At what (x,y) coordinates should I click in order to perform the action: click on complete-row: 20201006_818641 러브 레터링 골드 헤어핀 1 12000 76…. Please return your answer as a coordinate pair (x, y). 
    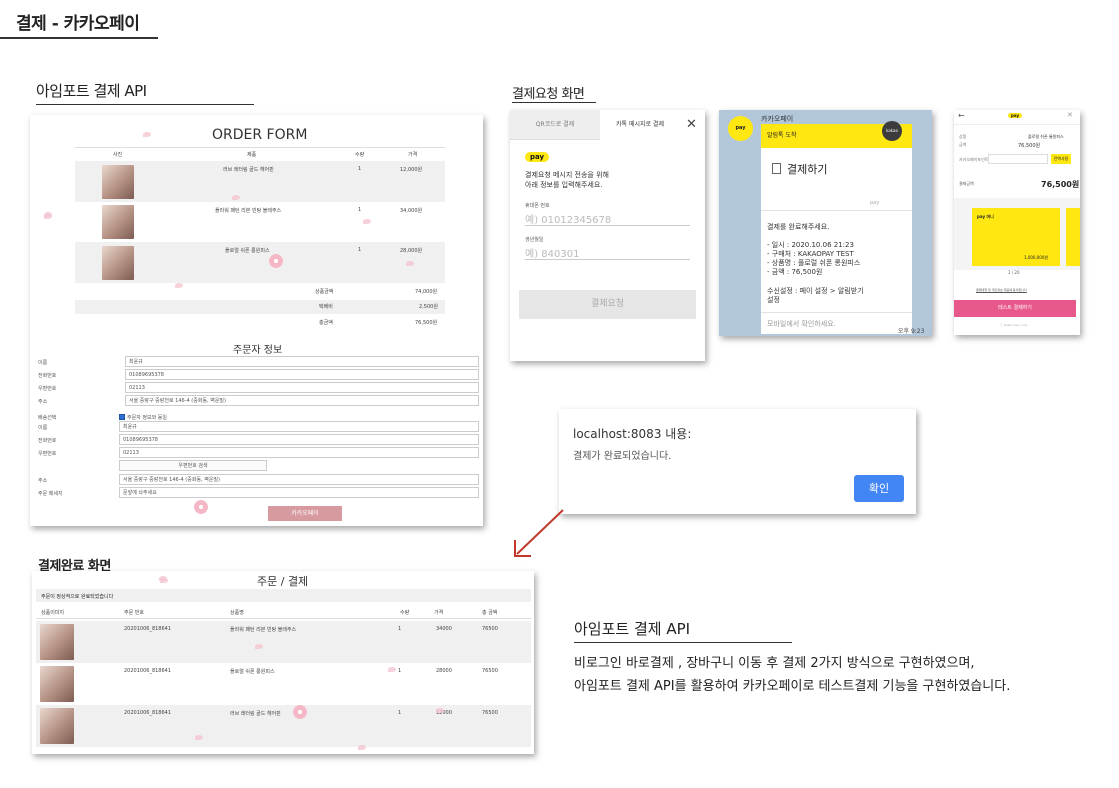
    Looking at the image, I should click on (283, 726).